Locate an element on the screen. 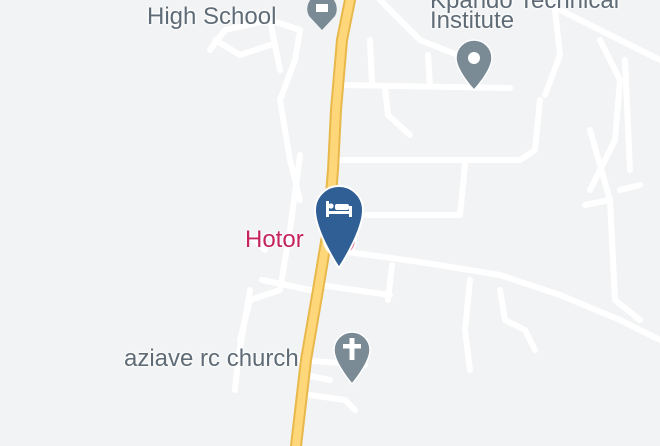  high-school-label: High School is located at coordinates (211, 17).